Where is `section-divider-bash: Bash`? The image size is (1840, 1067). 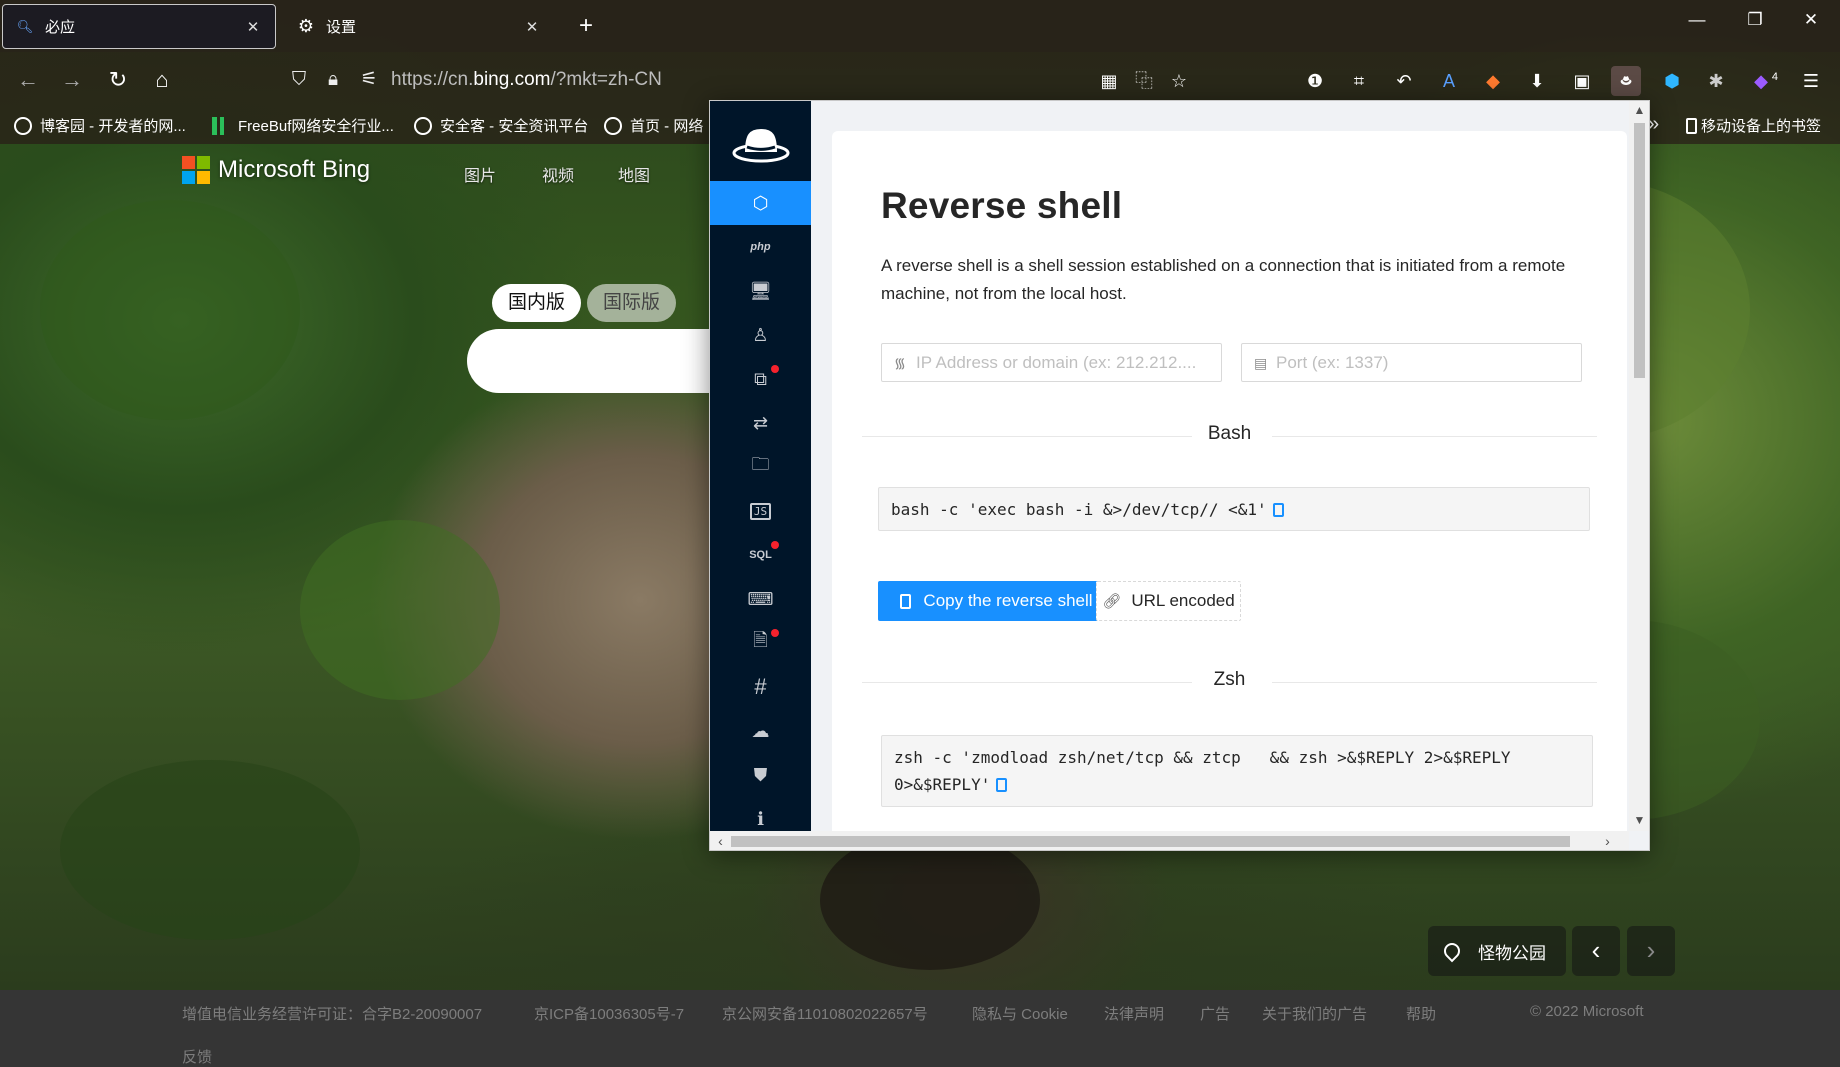 section-divider-bash: Bash is located at coordinates (1229, 436).